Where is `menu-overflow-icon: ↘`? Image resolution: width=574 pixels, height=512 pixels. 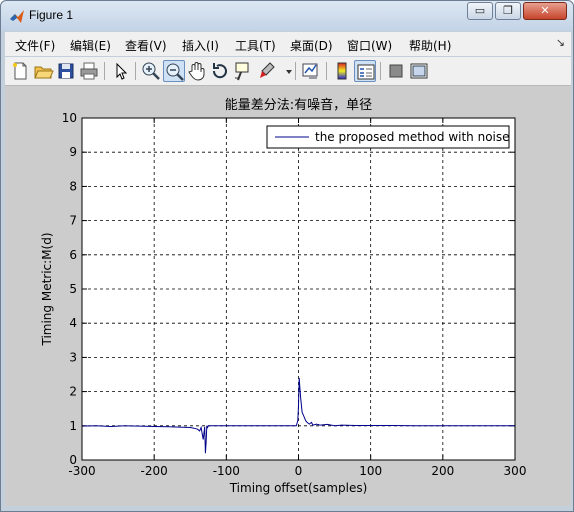 menu-overflow-icon: ↘ is located at coordinates (560, 42).